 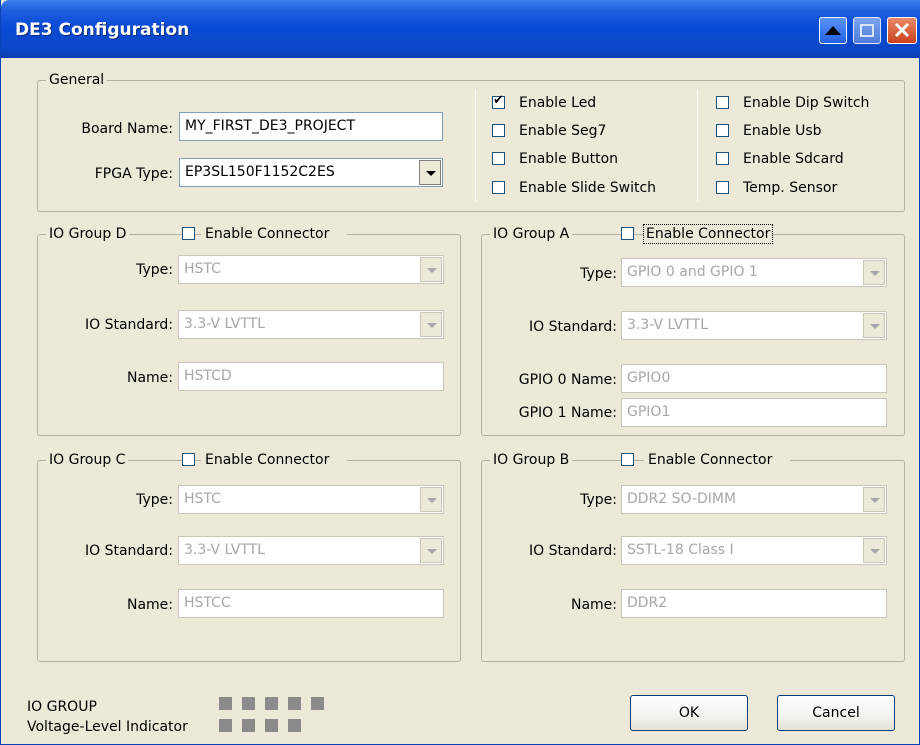 I want to click on io-group-c-type-select: HSTC, so click(x=311, y=499).